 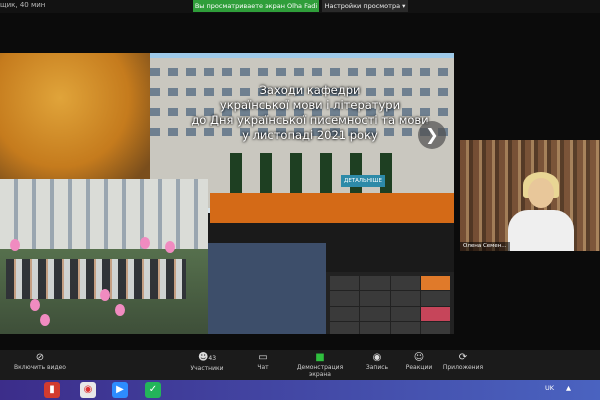 What do you see at coordinates (541, 193) in the screenshot?
I see `speaker-face` at bounding box center [541, 193].